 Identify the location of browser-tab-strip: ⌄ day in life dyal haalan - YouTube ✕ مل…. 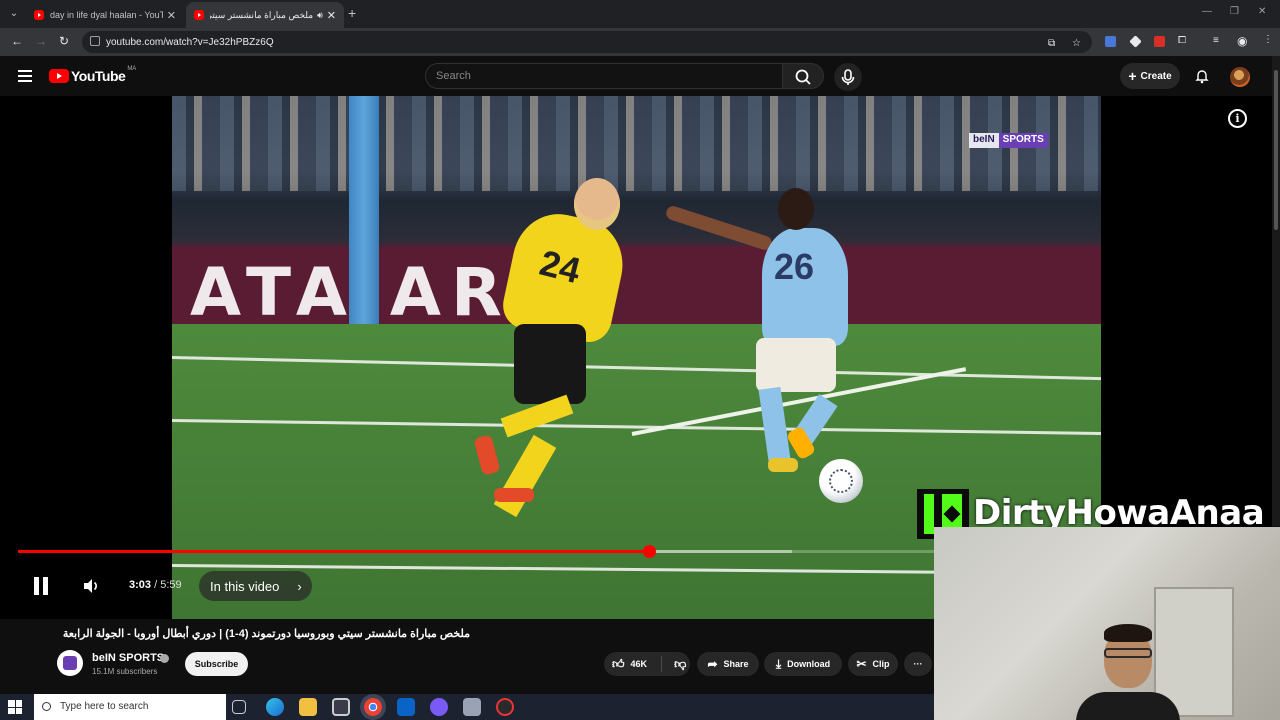
(640, 14).